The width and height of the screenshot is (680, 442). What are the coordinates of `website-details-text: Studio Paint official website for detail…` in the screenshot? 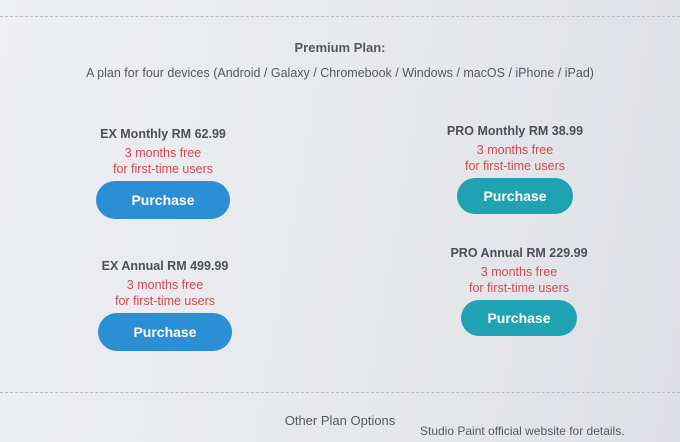 It's located at (522, 431).